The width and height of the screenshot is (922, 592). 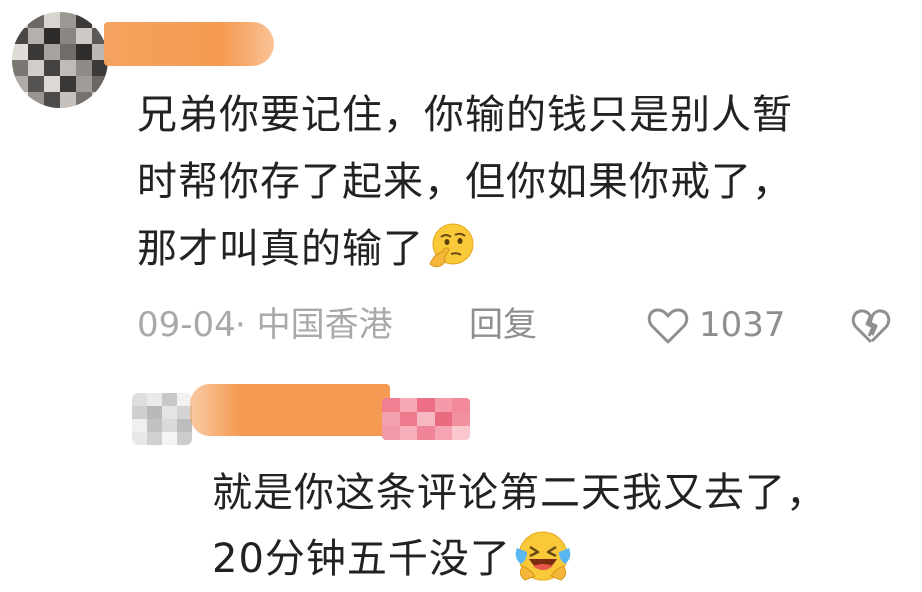 What do you see at coordinates (465, 182) in the screenshot?
I see `comment-line: 时帮你存了起来，但你如果你戒了，` at bounding box center [465, 182].